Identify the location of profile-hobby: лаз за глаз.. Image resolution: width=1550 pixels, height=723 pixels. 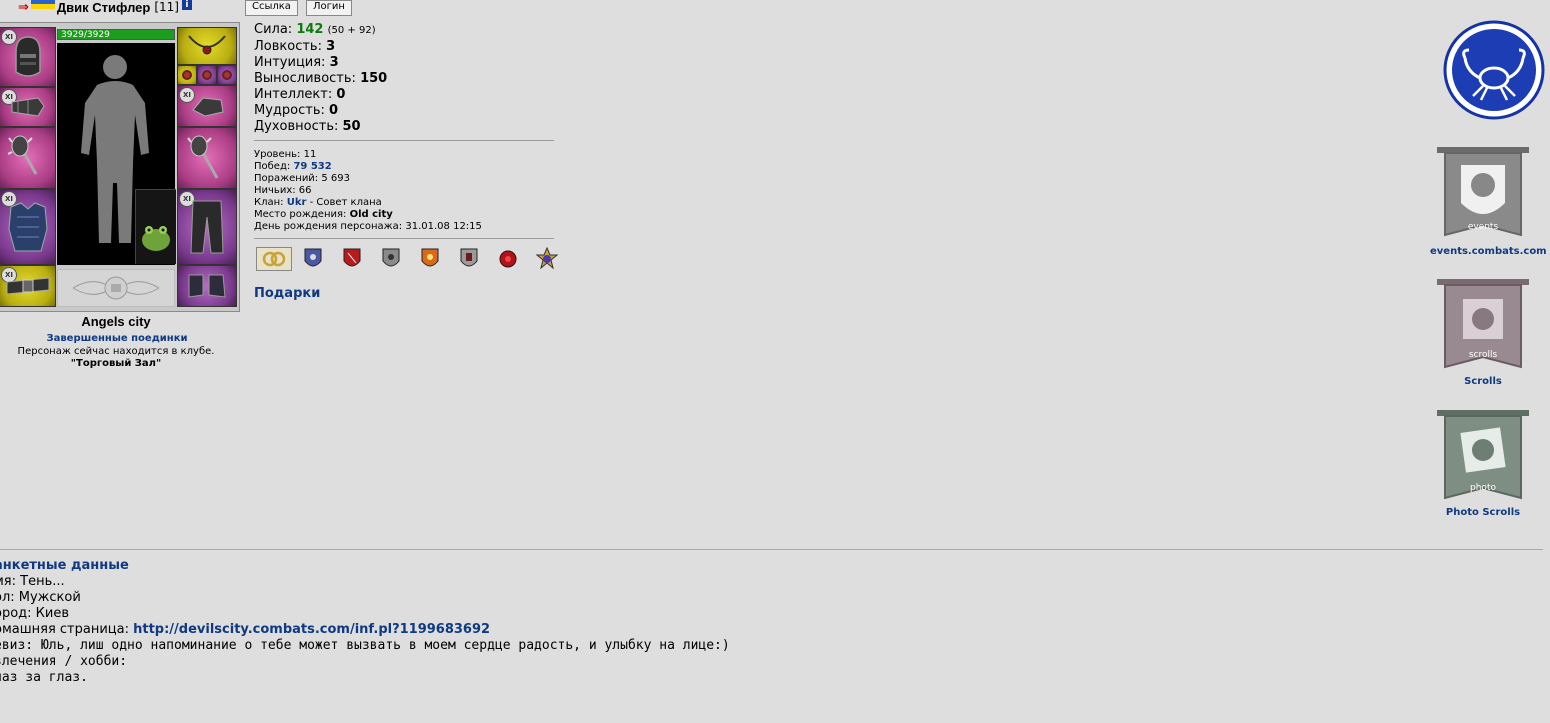
(44, 677).